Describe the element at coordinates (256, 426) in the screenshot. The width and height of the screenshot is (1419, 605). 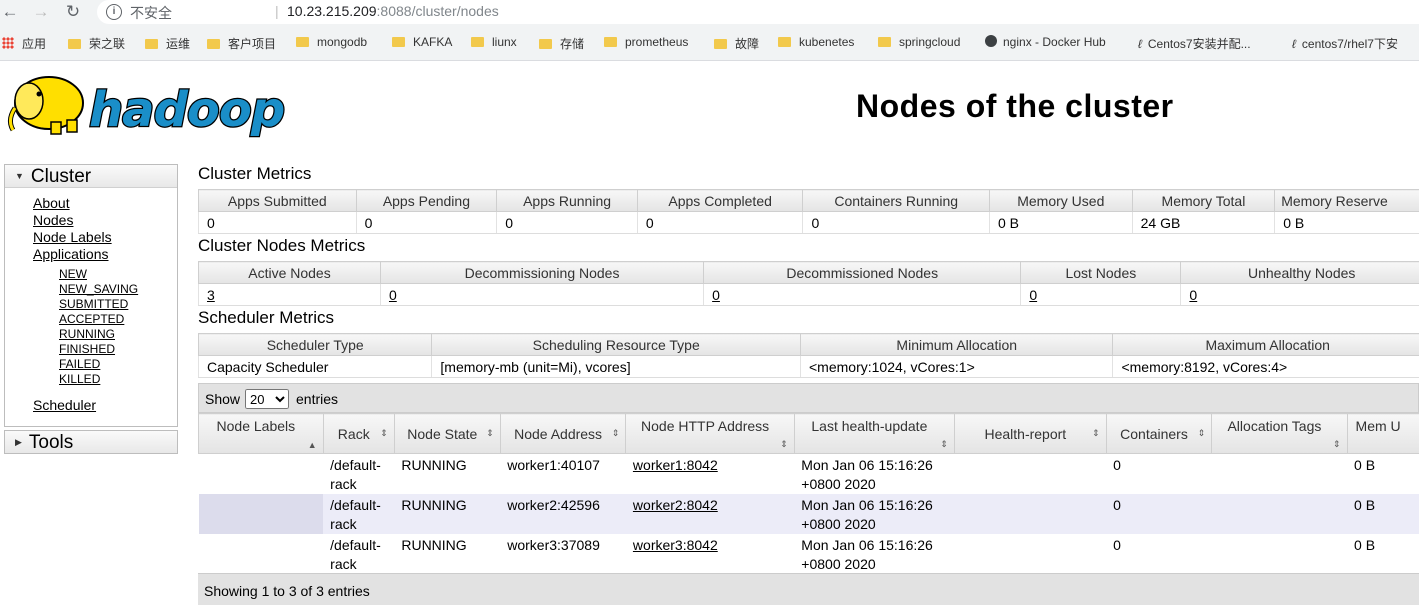
I see `col-label: Node Labels` at that location.